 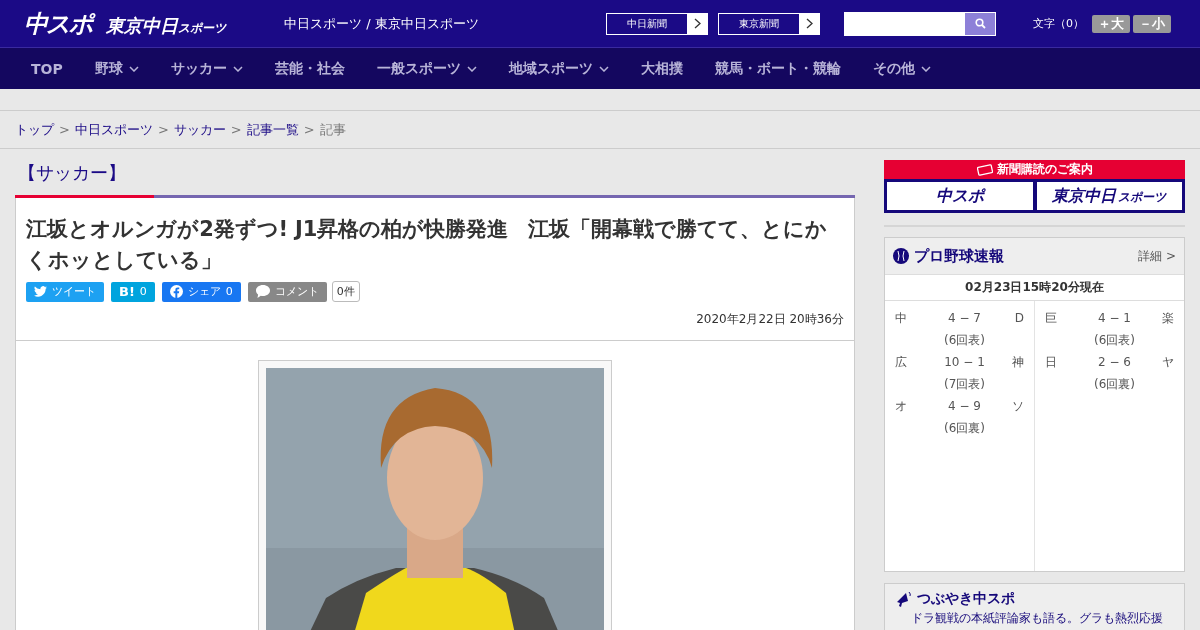 I want to click on search-icon, so click(x=980, y=23).